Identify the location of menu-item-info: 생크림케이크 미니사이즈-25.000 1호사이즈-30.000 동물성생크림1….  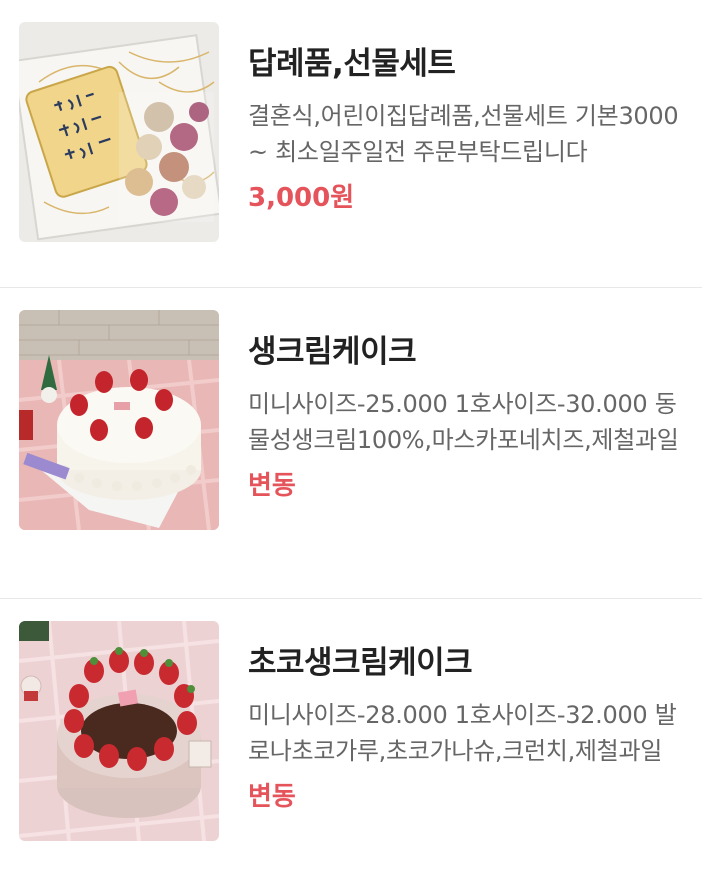
(473, 408).